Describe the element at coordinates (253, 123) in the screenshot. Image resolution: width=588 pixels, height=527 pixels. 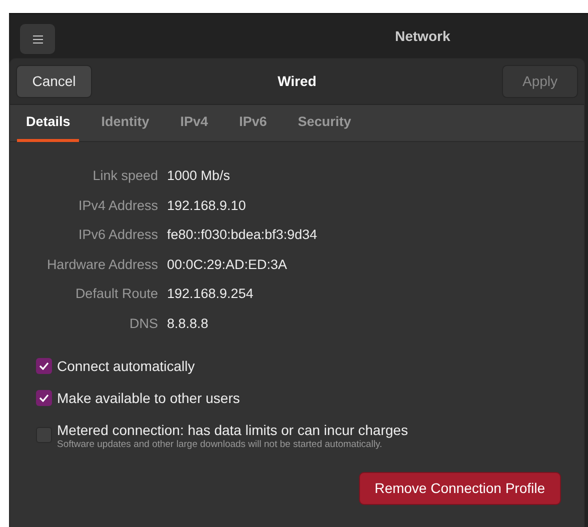
I see `tab: IPv6` at that location.